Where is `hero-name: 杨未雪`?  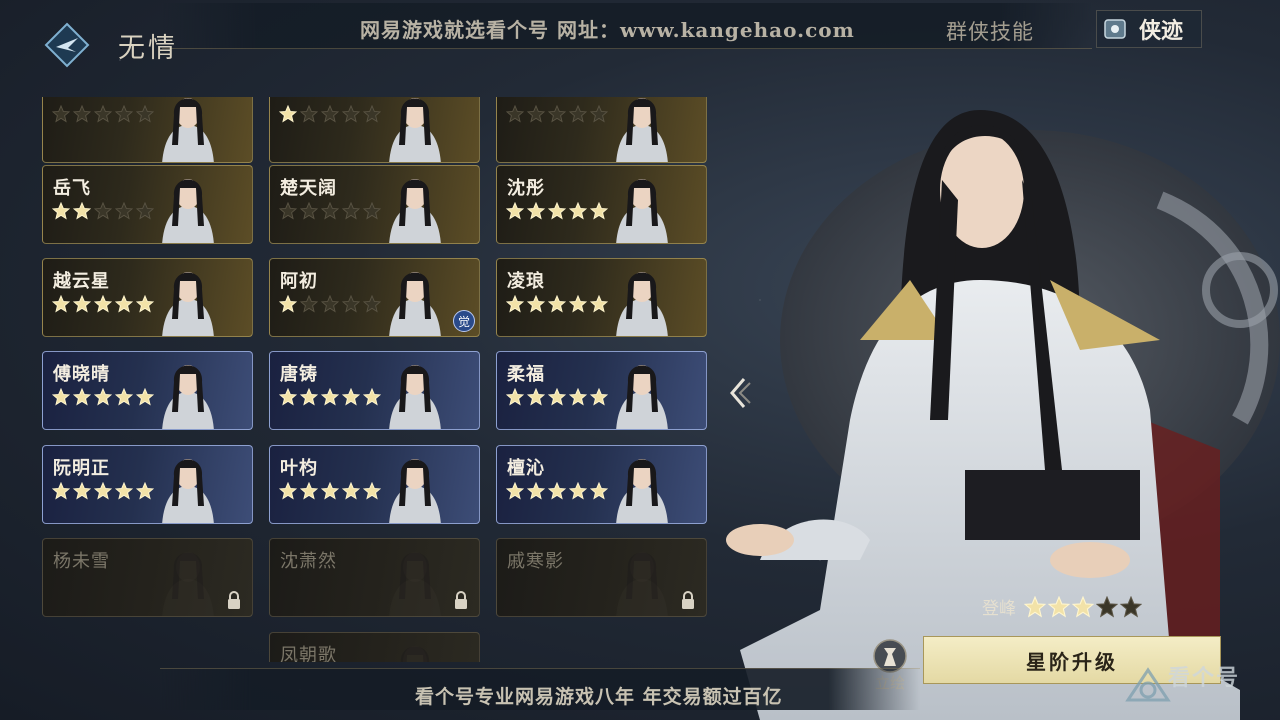
hero-name: 杨未雪 is located at coordinates (81, 561).